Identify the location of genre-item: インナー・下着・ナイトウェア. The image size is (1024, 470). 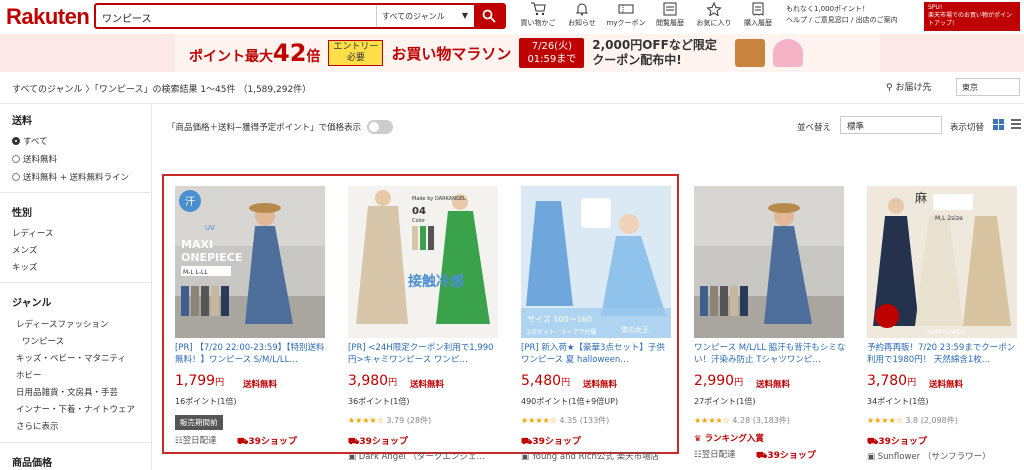
(75, 409).